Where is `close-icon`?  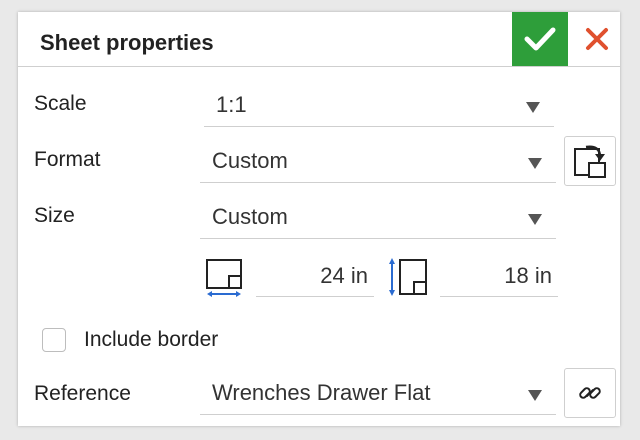 close-icon is located at coordinates (597, 39).